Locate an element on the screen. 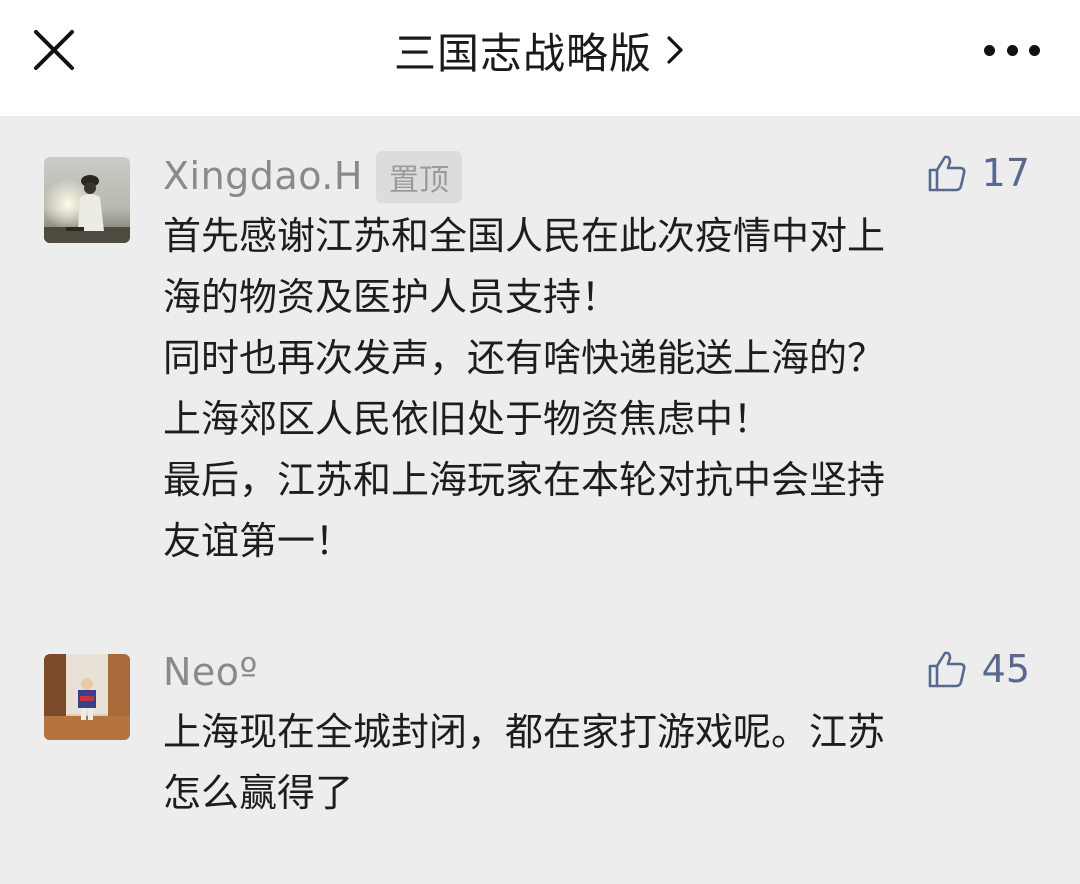 This screenshot has width=1080, height=884. like-button: 17 is located at coordinates (978, 173).